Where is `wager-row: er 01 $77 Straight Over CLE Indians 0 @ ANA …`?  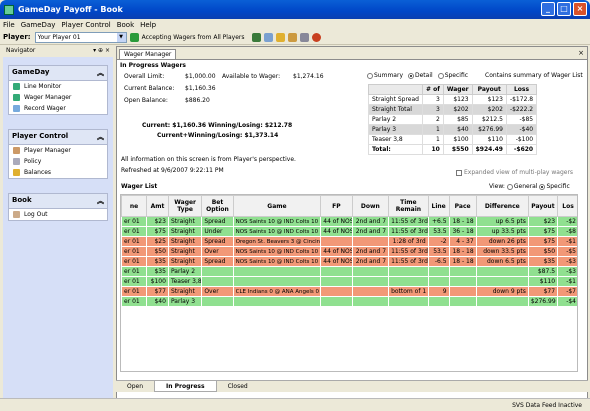 wager-row: er 01 $77 Straight Over CLE Indians 0 @ ANA … is located at coordinates (349, 291).